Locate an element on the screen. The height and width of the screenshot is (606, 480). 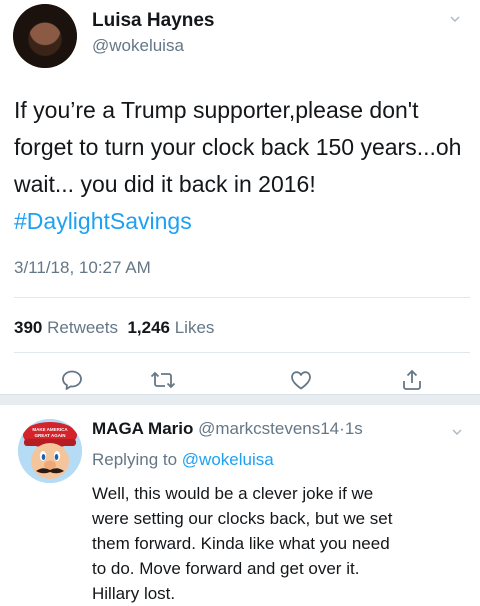
mario-avatar-image: MAKE AMERICA GREAT AGAIN is located at coordinates (50, 451).